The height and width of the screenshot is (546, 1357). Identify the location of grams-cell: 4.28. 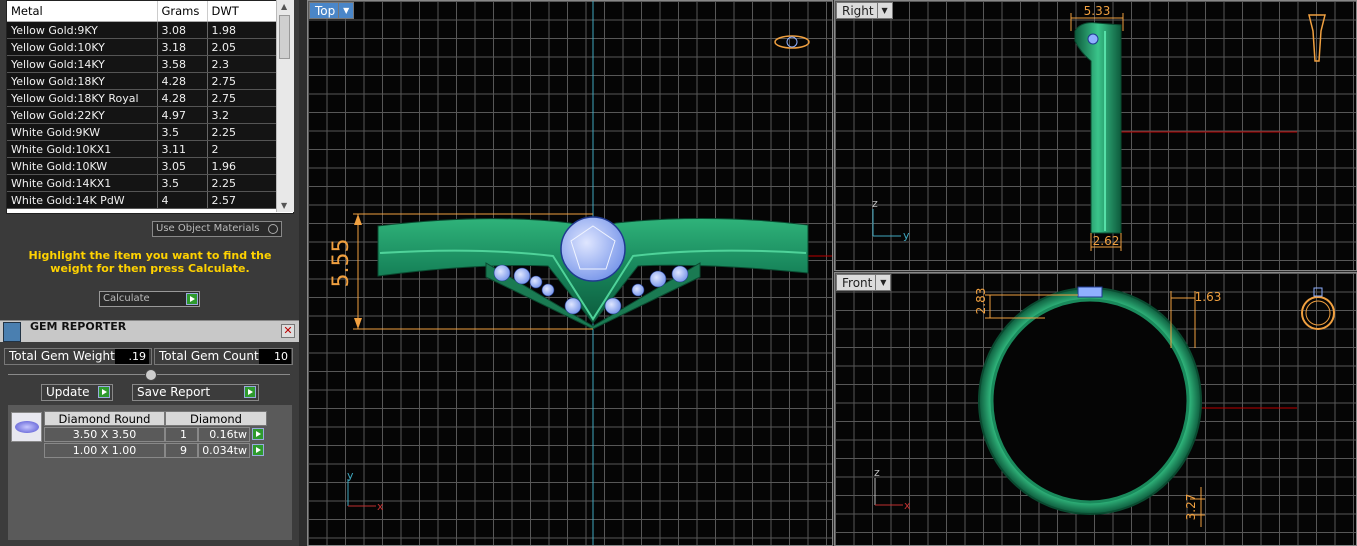
(182, 81).